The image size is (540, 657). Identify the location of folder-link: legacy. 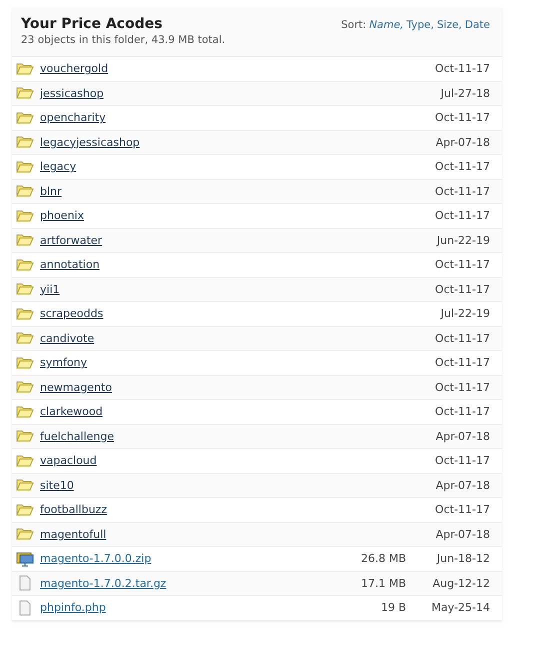
(58, 167).